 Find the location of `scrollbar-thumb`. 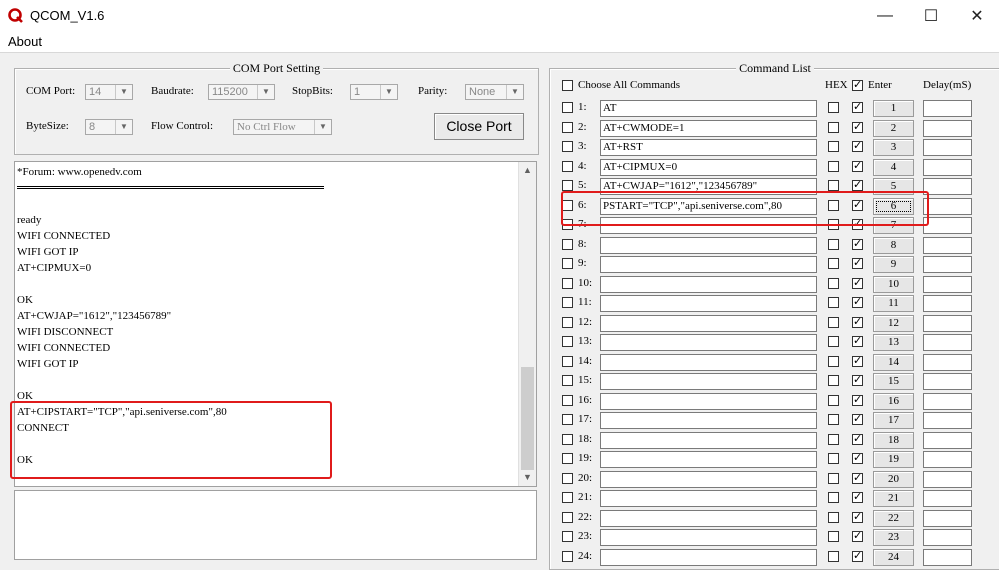

scrollbar-thumb is located at coordinates (527, 418).